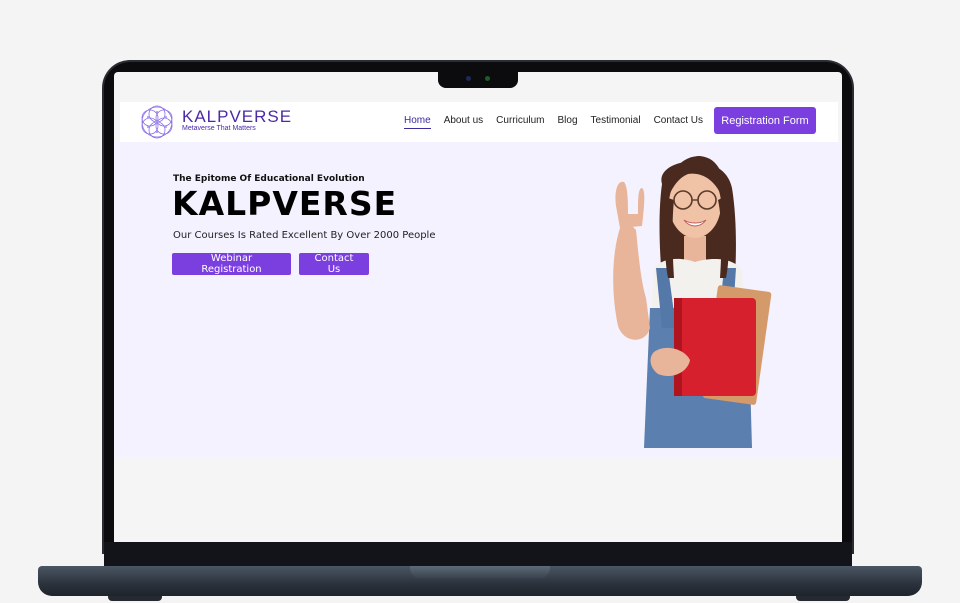  What do you see at coordinates (478, 554) in the screenshot?
I see `laptop-bezel-bottom` at bounding box center [478, 554].